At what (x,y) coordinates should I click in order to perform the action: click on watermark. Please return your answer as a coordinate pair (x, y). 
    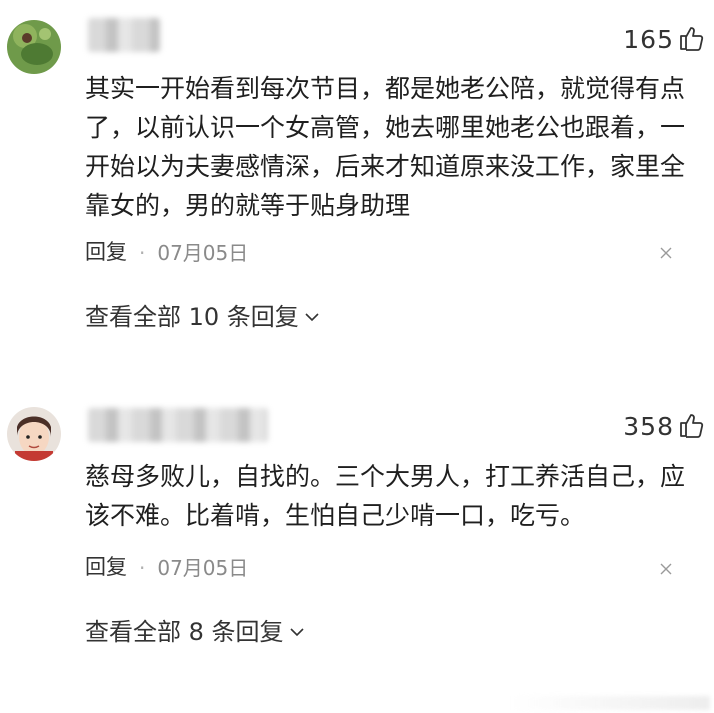
    Looking at the image, I should click on (610, 703).